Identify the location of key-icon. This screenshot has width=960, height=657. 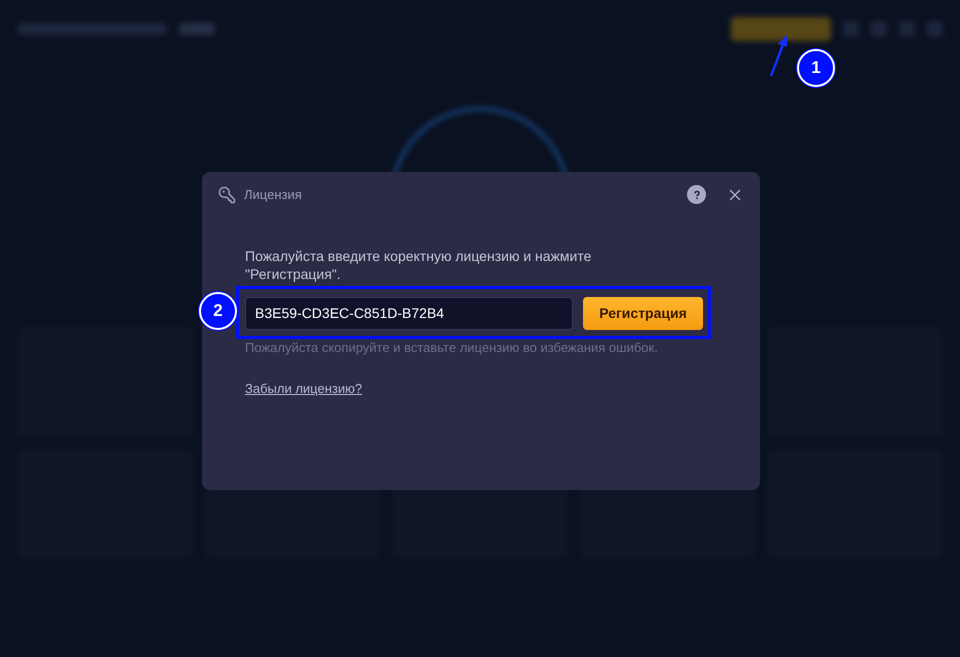
(227, 195).